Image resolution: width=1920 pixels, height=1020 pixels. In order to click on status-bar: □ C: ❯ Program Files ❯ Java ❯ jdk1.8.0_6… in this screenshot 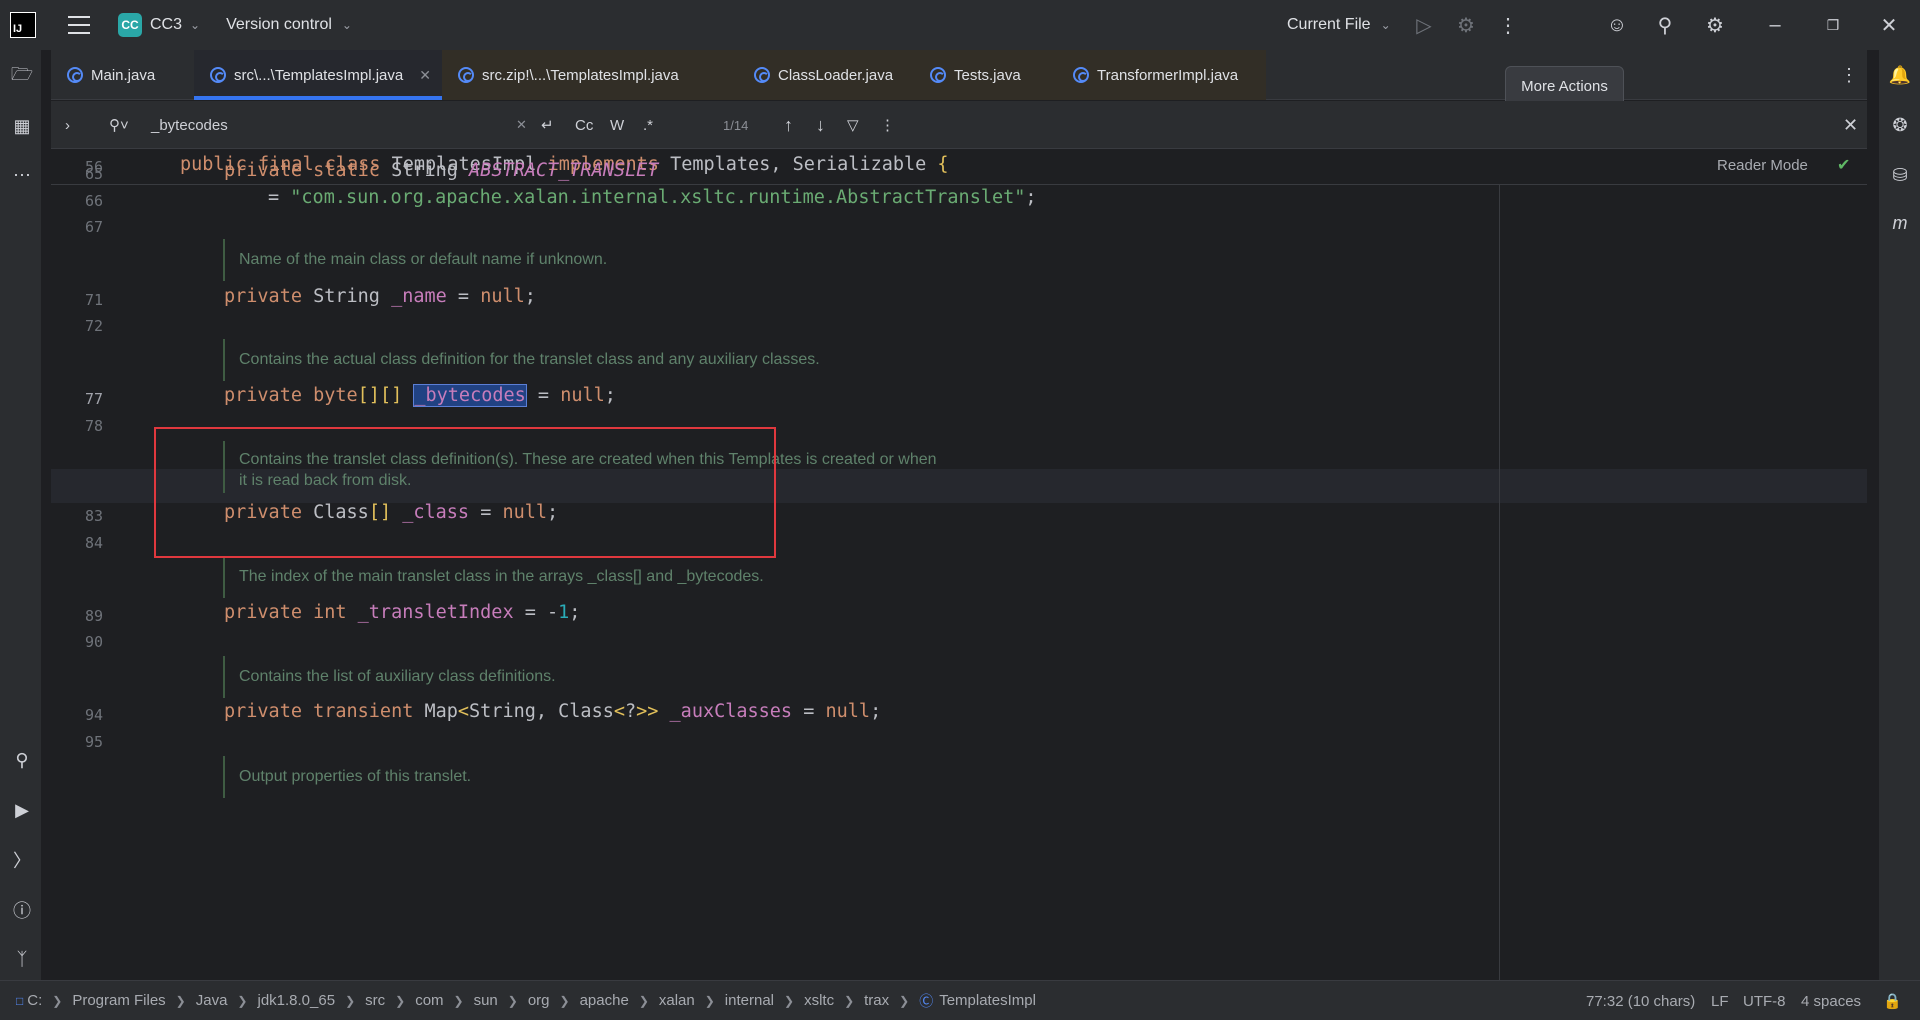, I will do `click(960, 1000)`.